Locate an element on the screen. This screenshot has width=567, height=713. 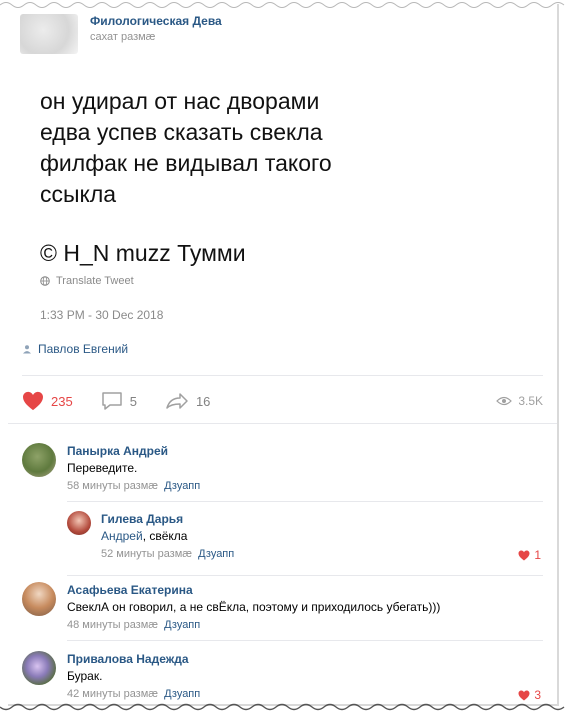
post-time: сахат размæ is located at coordinates (156, 37).